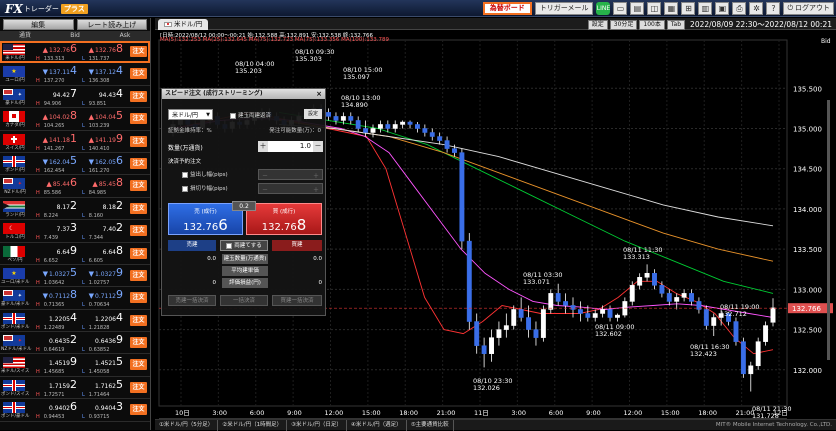 This screenshot has width=836, height=431. Describe the element at coordinates (183, 24) in the screenshot. I see `chart-tab: 米ドル/円` at that location.